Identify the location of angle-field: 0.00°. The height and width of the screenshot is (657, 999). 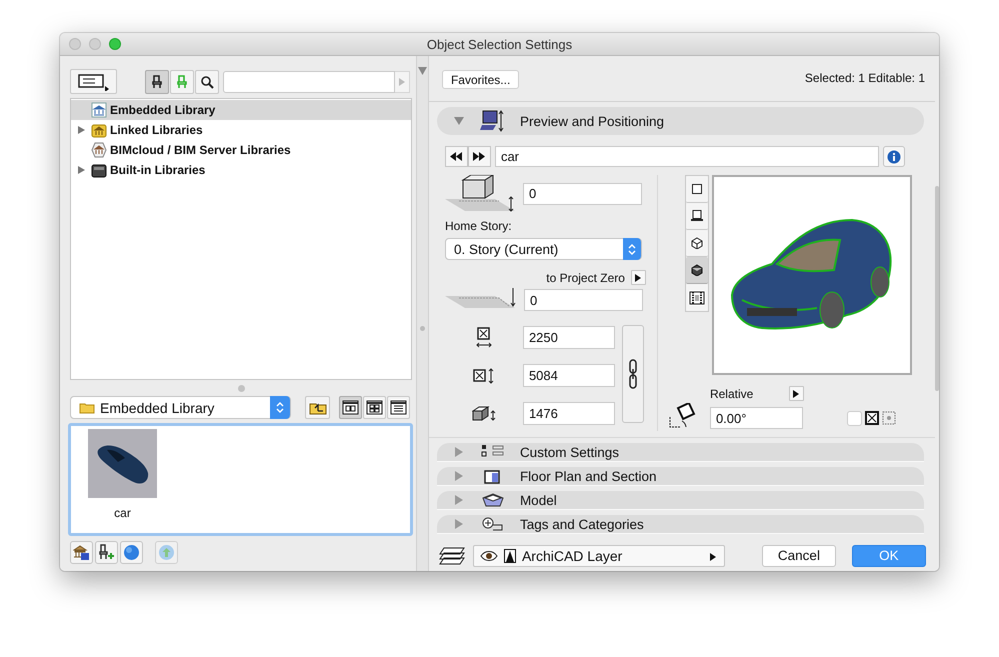
(756, 418).